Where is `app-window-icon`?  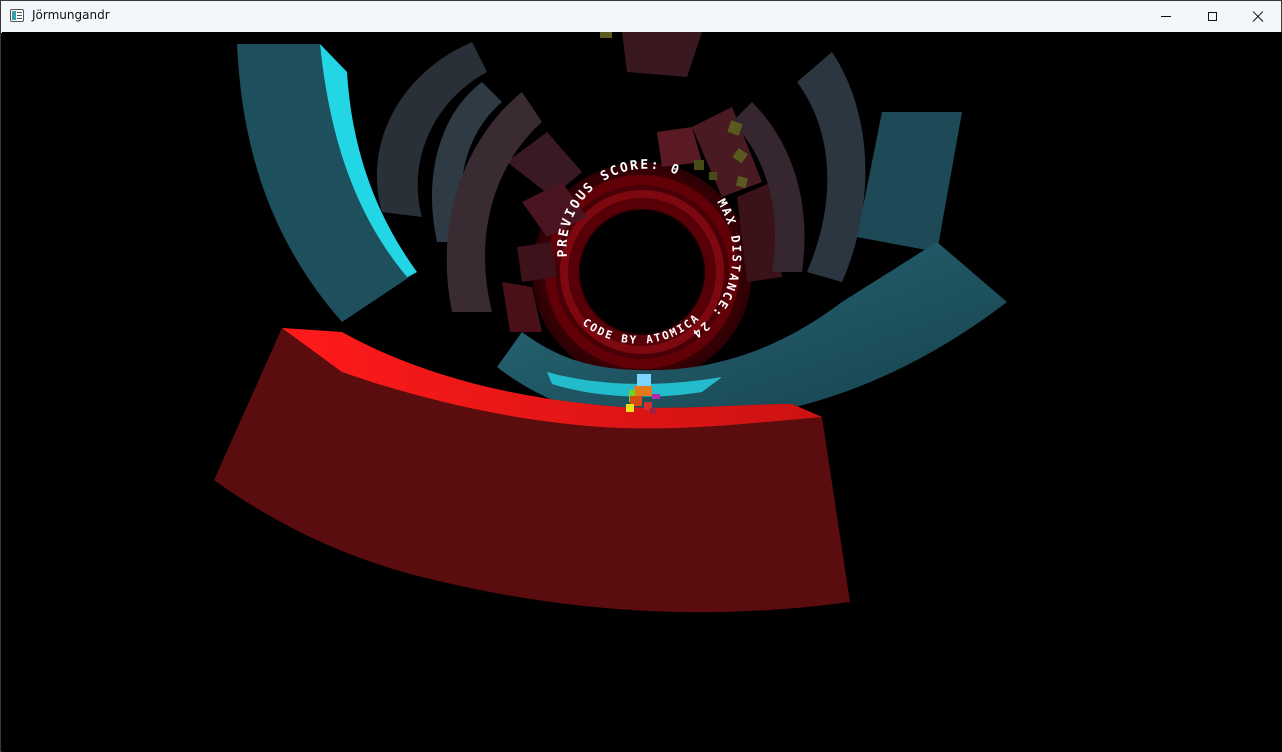 app-window-icon is located at coordinates (17, 15).